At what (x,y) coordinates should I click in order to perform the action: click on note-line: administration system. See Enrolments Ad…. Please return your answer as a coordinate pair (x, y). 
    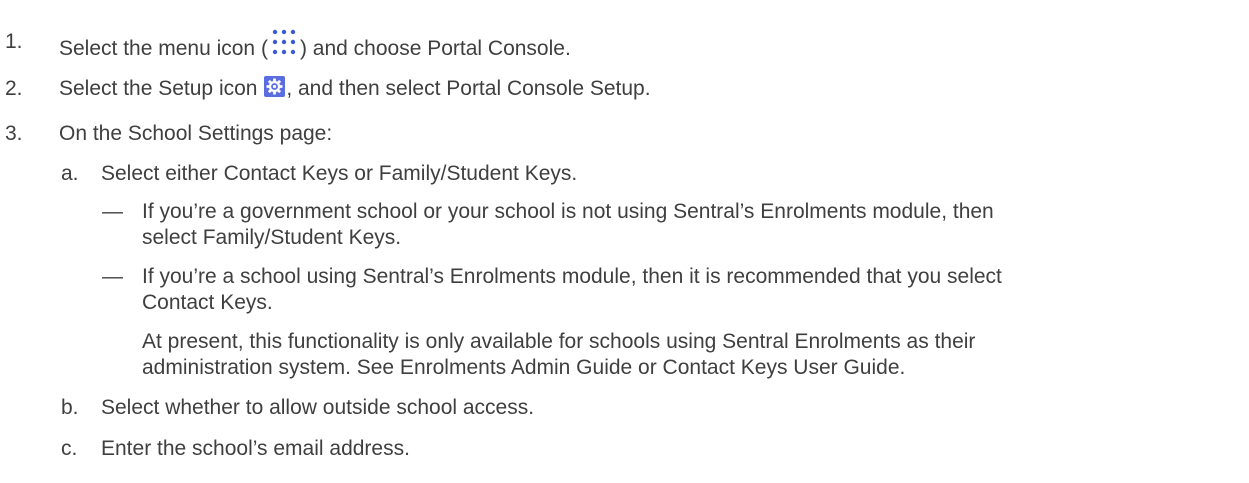
    Looking at the image, I should click on (524, 367).